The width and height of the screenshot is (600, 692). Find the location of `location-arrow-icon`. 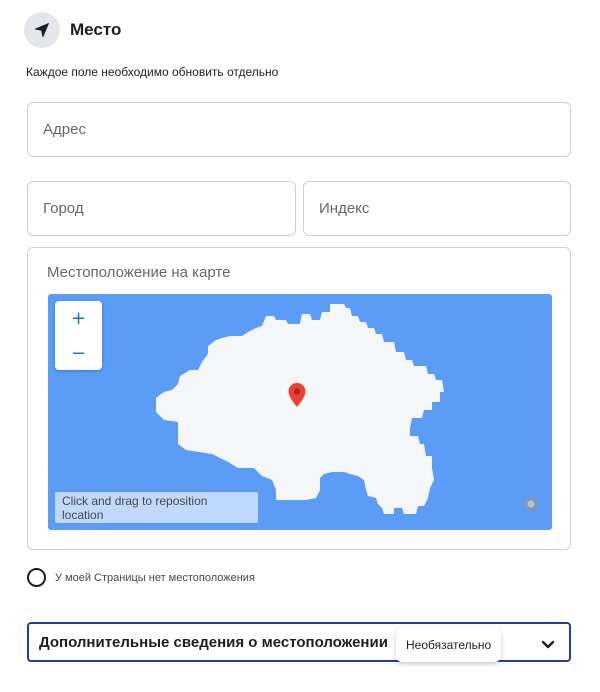

location-arrow-icon is located at coordinates (42, 30).